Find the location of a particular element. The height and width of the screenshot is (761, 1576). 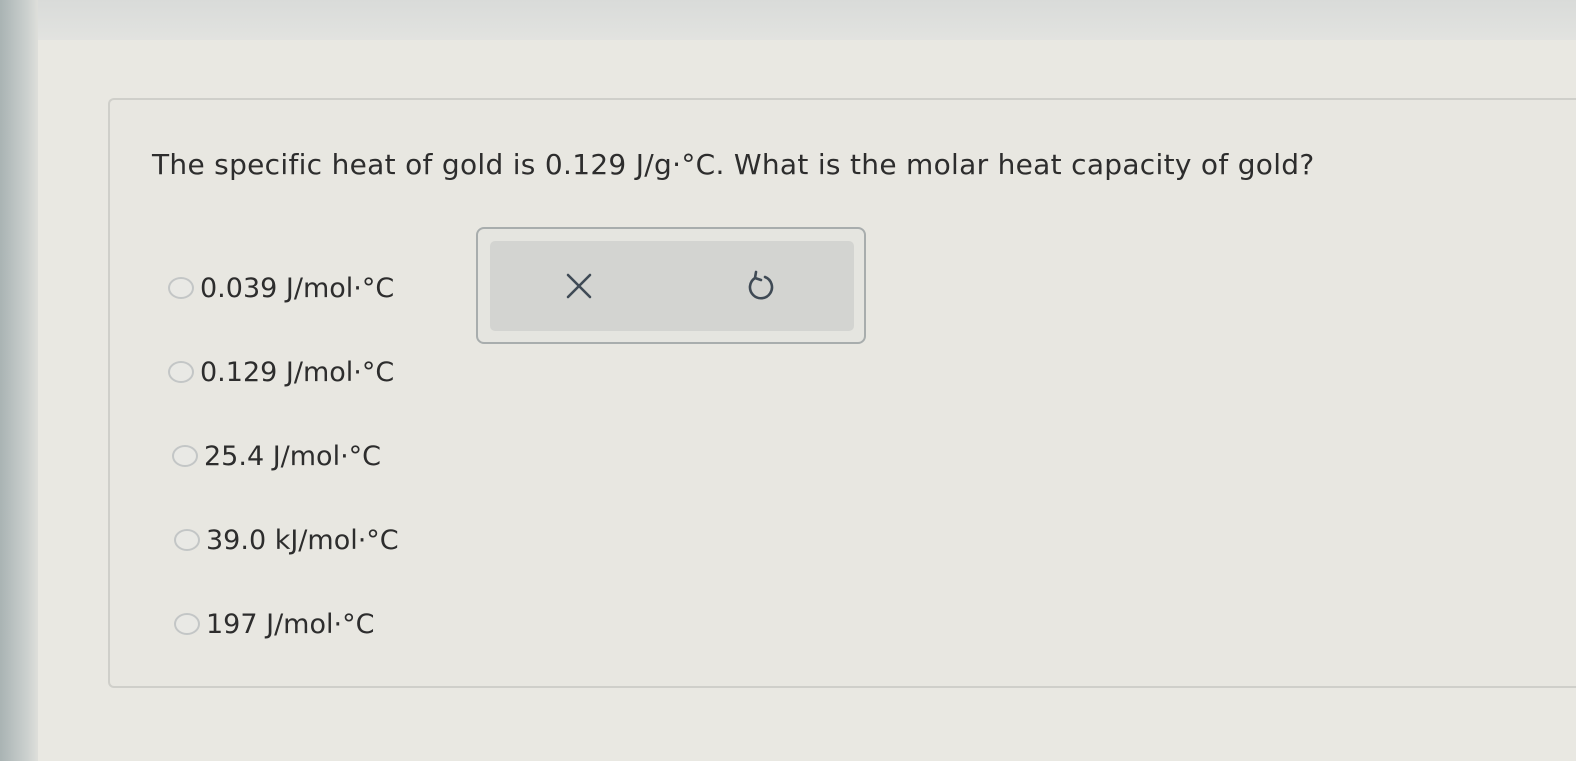

answer-tools-bar is located at coordinates (672, 286).